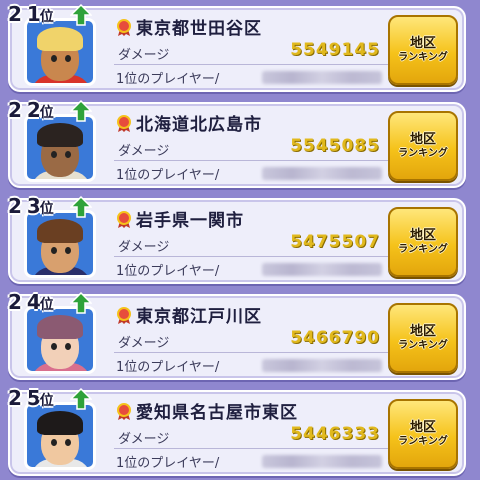 This screenshot has height=480, width=480. What do you see at coordinates (31, 302) in the screenshot?
I see `rank-label: 2 4位` at bounding box center [31, 302].